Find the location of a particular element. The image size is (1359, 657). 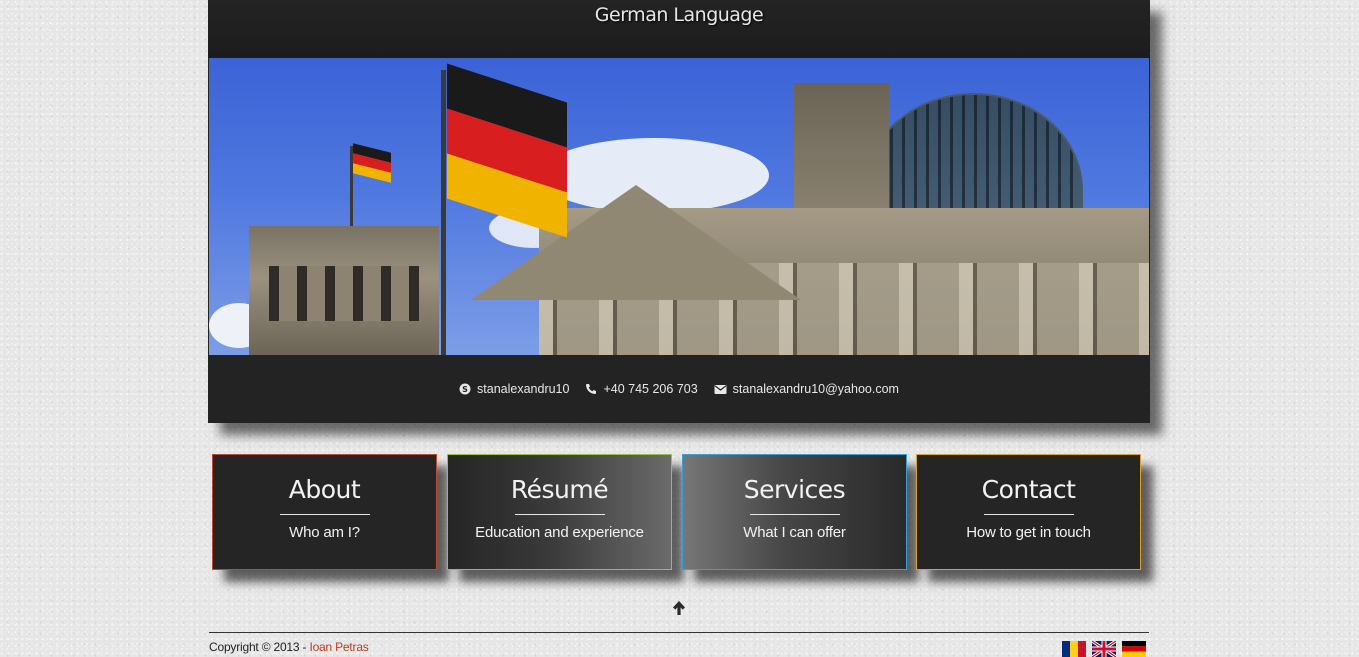

email-address: stanalexandru10@yahoo.com is located at coordinates (815, 389).